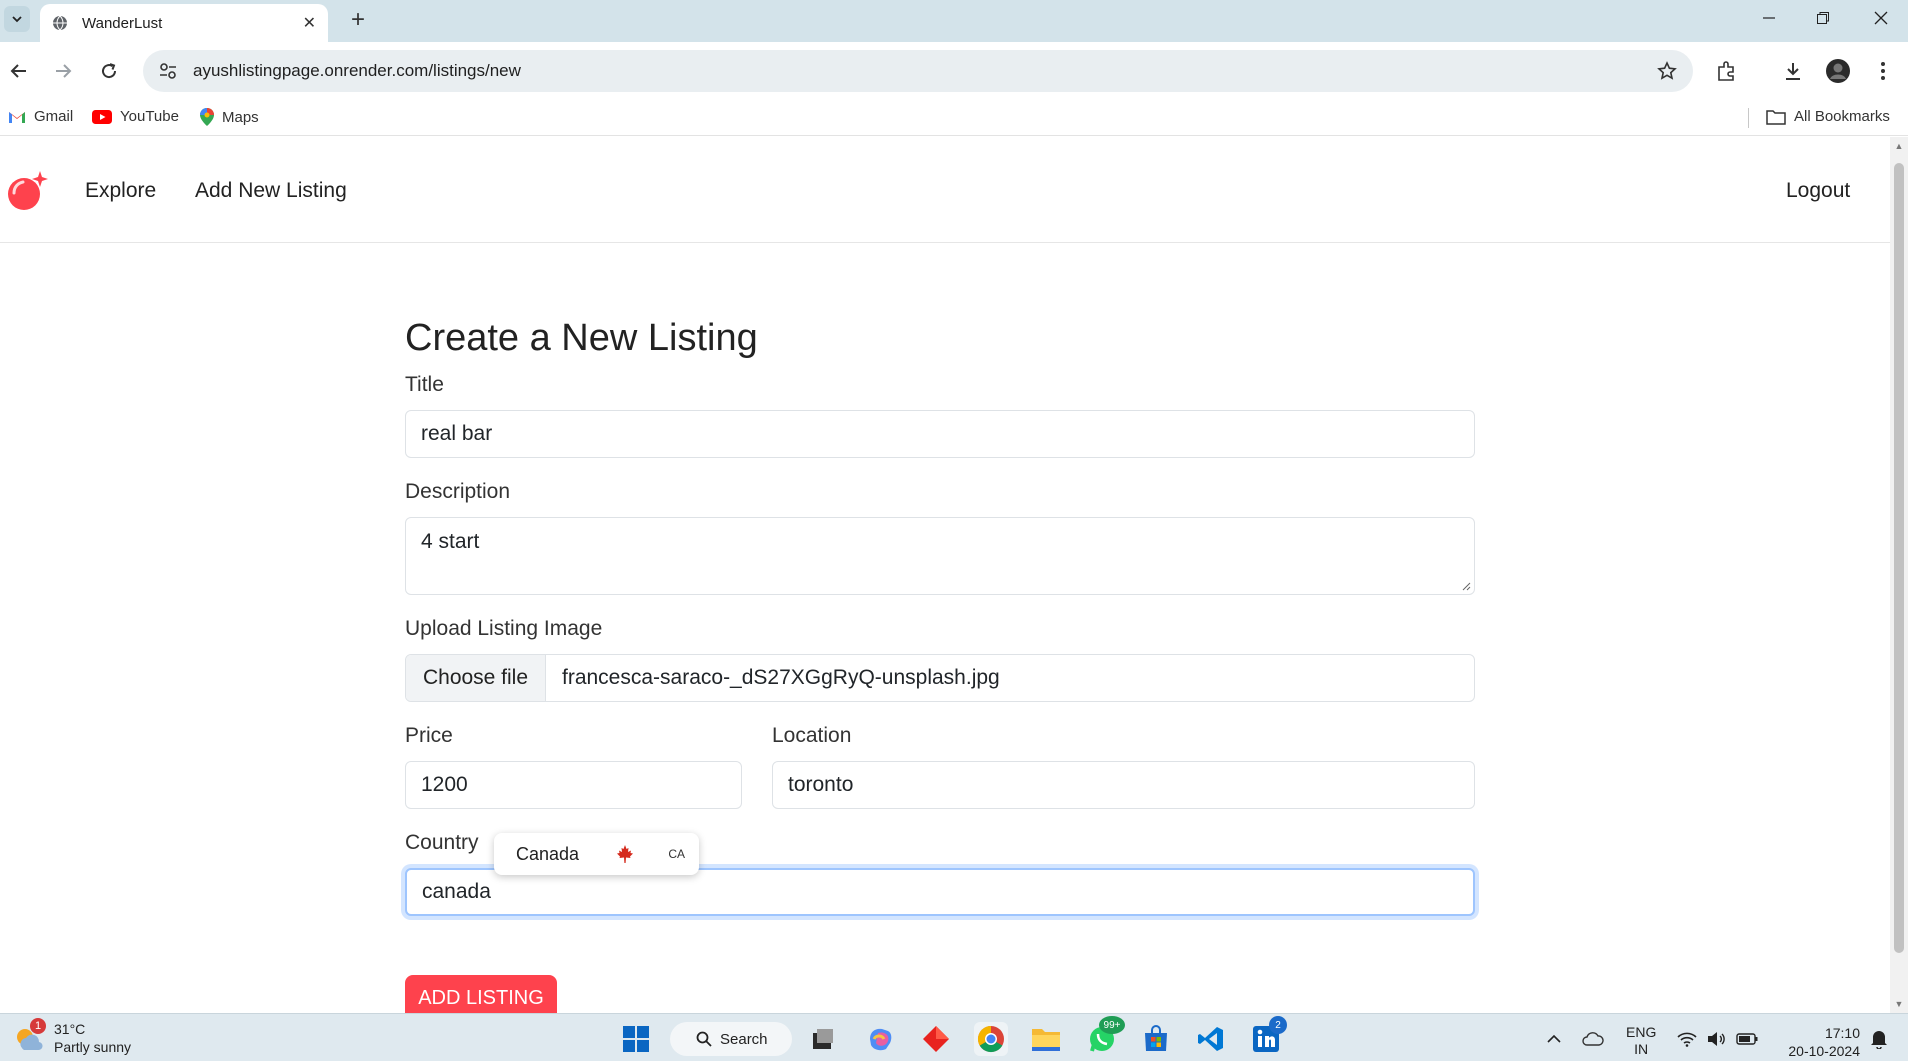 The height and width of the screenshot is (1061, 1908). Describe the element at coordinates (1769, 18) in the screenshot. I see `minimize-button` at that location.